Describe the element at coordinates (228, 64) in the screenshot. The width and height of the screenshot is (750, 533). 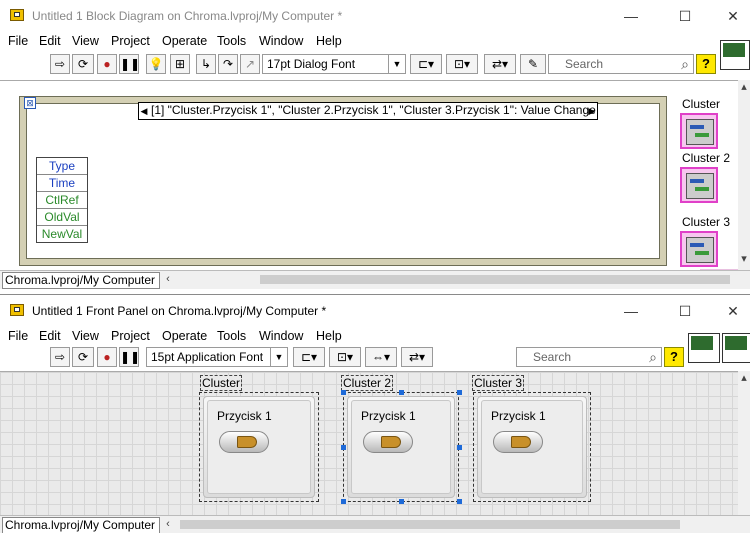
I see `step-over-icon: ↷` at that location.